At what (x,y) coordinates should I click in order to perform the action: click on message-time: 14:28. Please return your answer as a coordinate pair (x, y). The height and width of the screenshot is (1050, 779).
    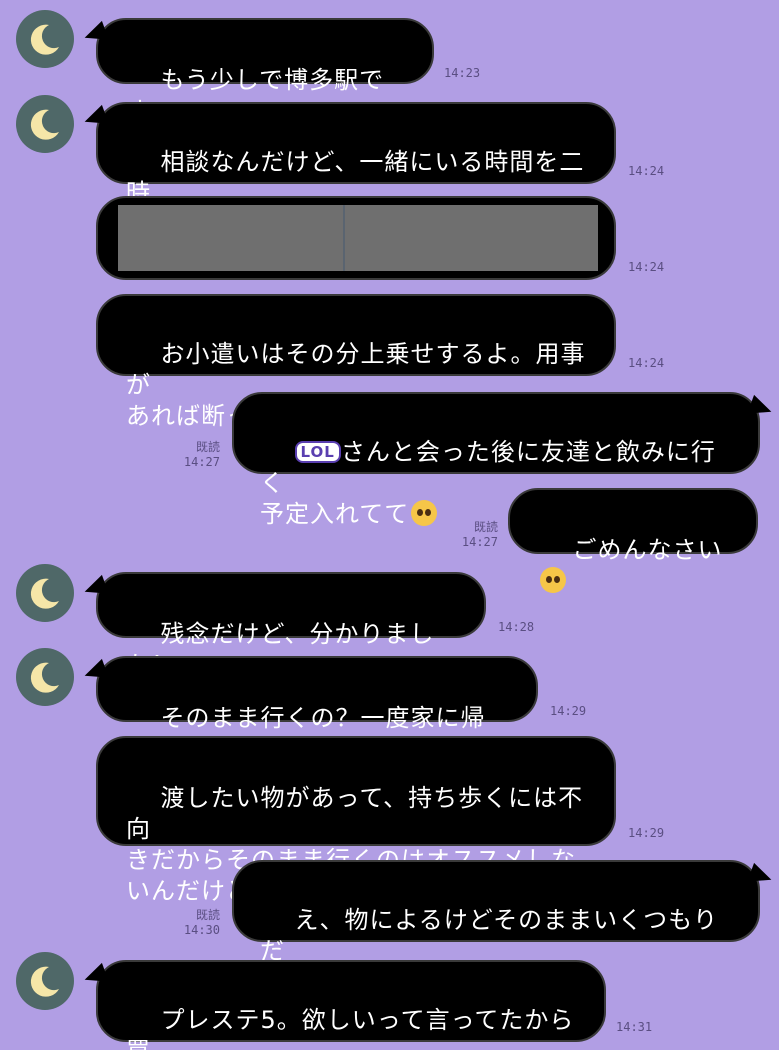
    Looking at the image, I should click on (516, 627).